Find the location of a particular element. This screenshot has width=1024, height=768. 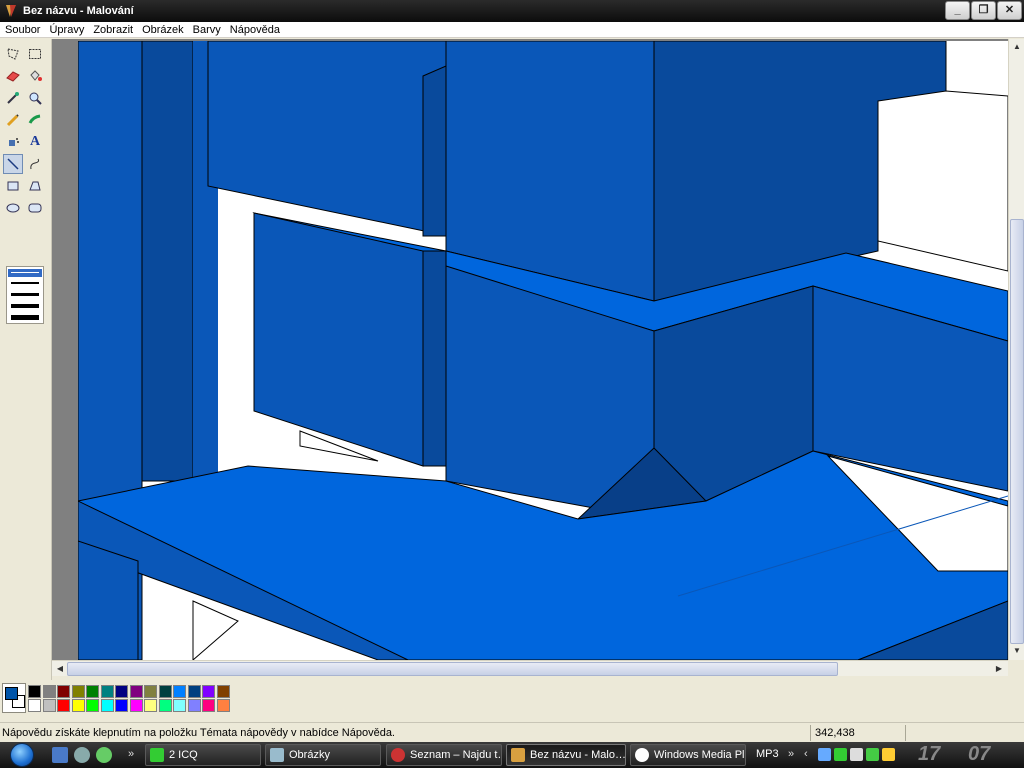

line-width-selected is located at coordinates (25, 273).